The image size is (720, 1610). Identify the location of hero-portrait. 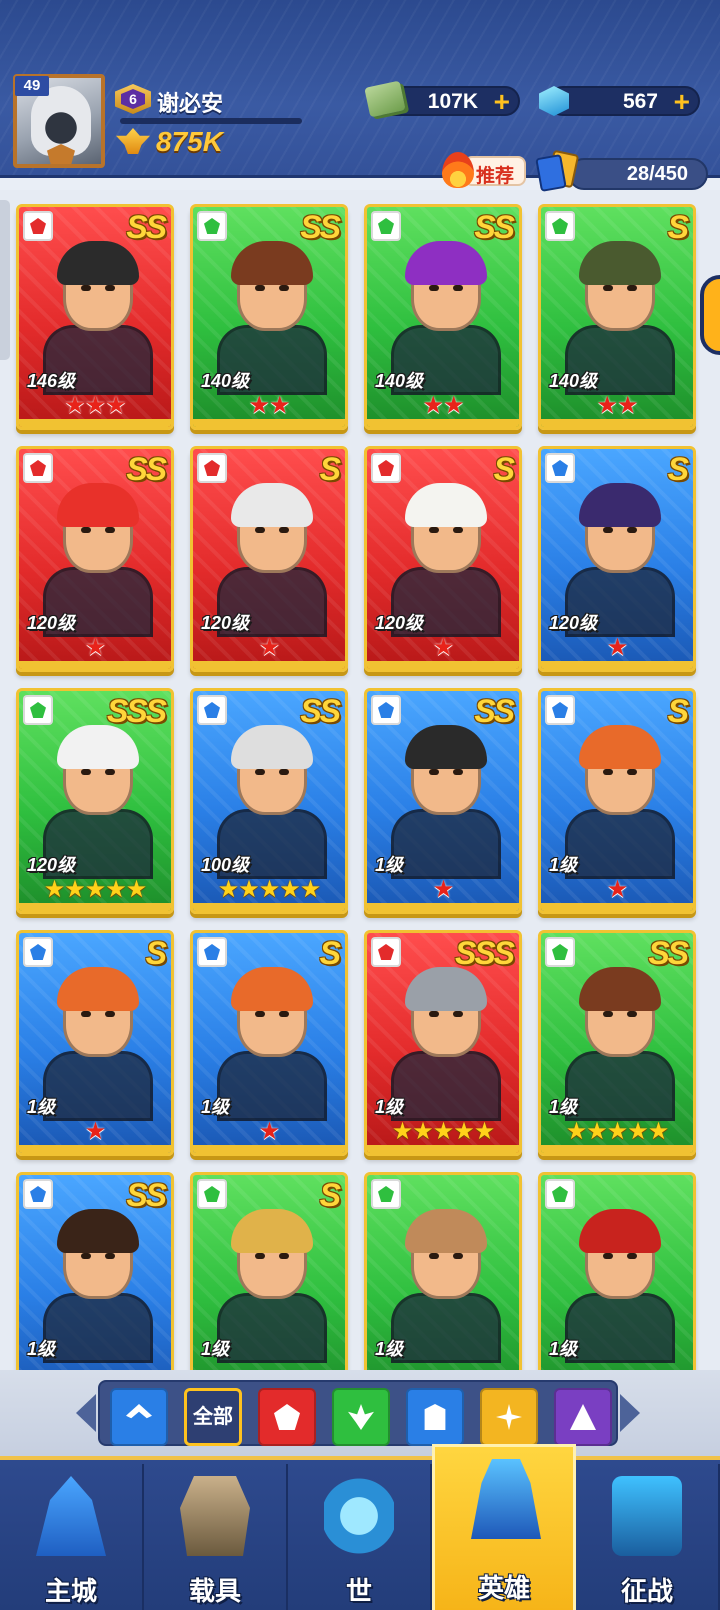
(620, 1286).